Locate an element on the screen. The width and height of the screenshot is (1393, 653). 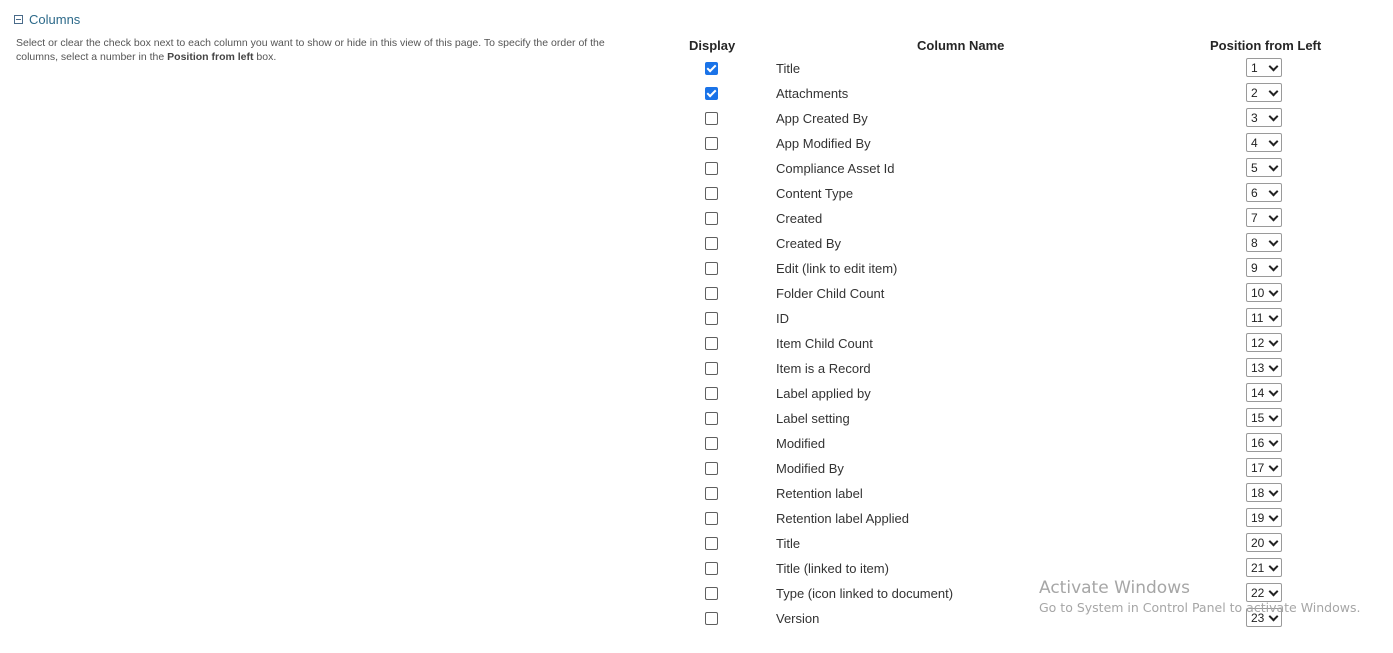
position-select: 15 is located at coordinates (1264, 417).